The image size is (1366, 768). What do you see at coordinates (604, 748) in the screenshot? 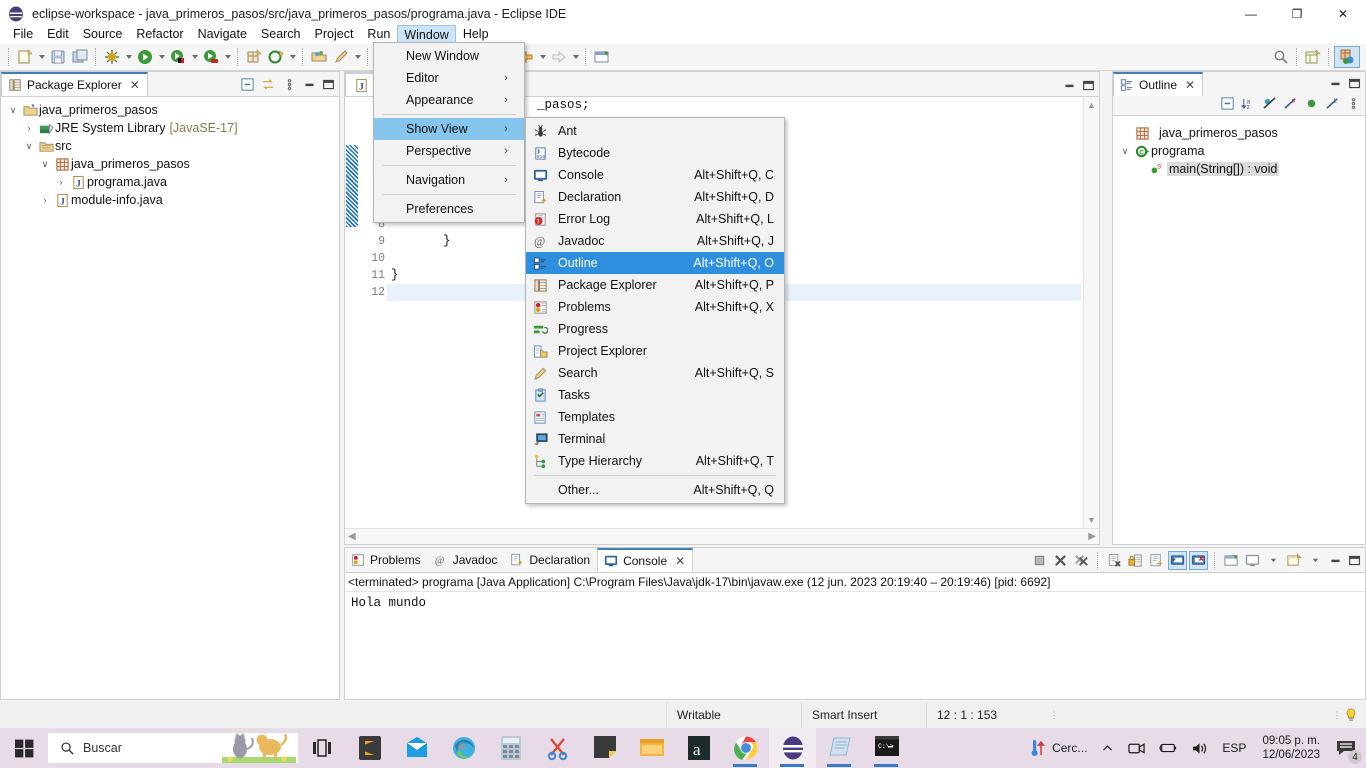
I see `taskbar-app-sticky-notes` at bounding box center [604, 748].